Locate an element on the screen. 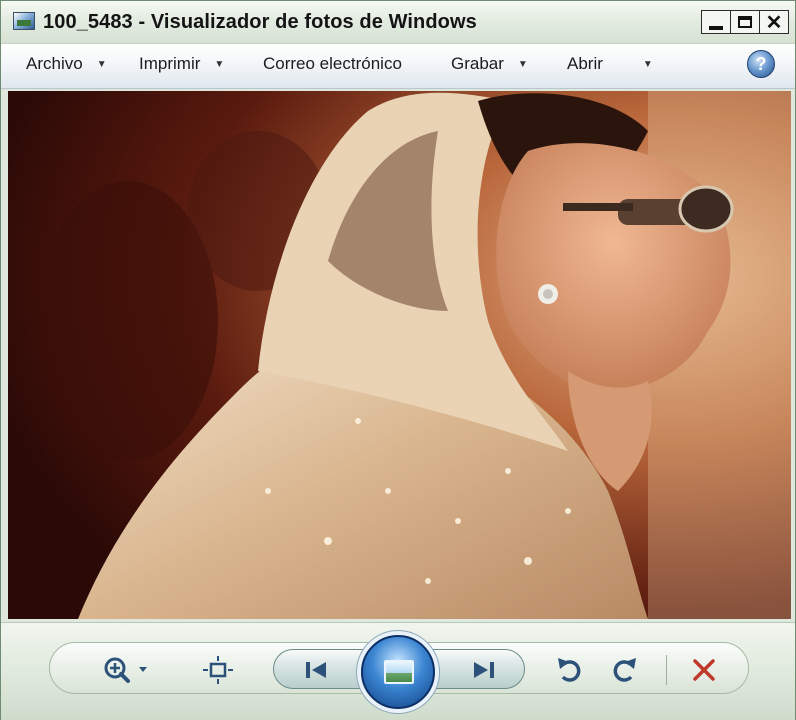 The image size is (796, 720). next-icon is located at coordinates (484, 670).